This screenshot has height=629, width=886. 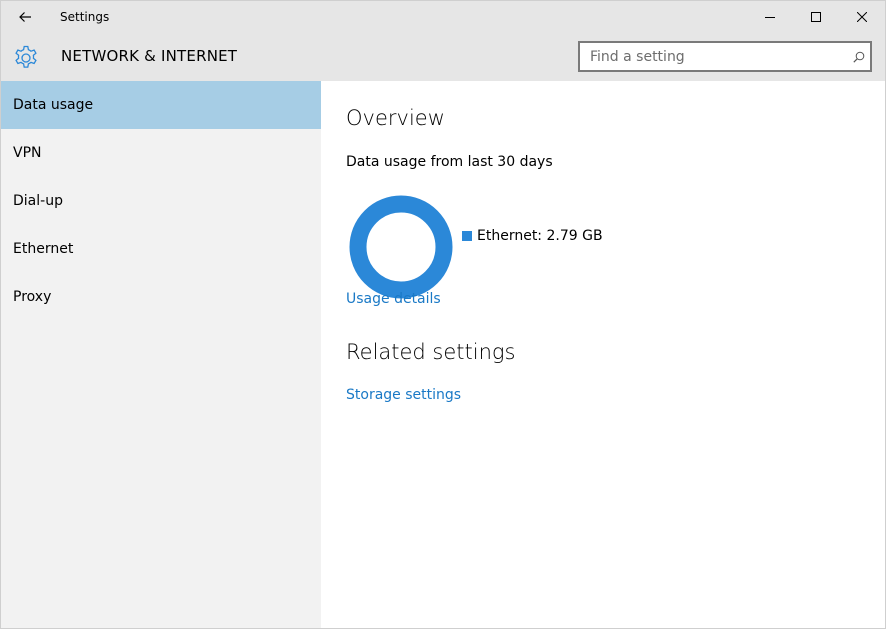 I want to click on window-controls, so click(x=816, y=17).